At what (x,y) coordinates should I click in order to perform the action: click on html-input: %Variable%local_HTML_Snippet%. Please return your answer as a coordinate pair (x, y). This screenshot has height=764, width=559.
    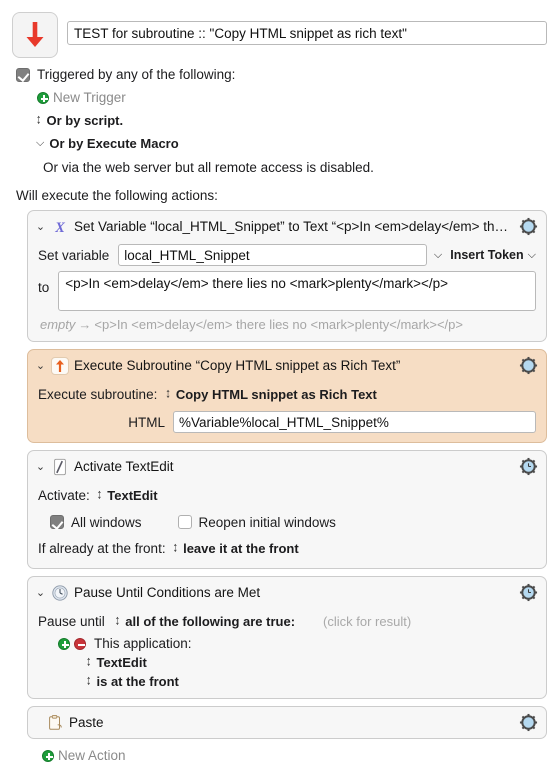
    Looking at the image, I should click on (354, 422).